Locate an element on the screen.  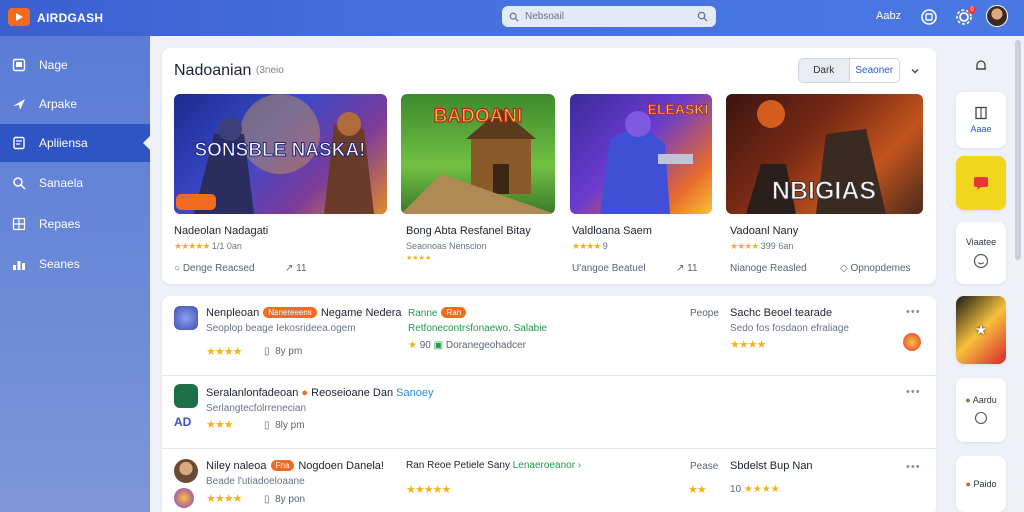
game-card-image: NBIGIAS is located at coordinates (824, 154).